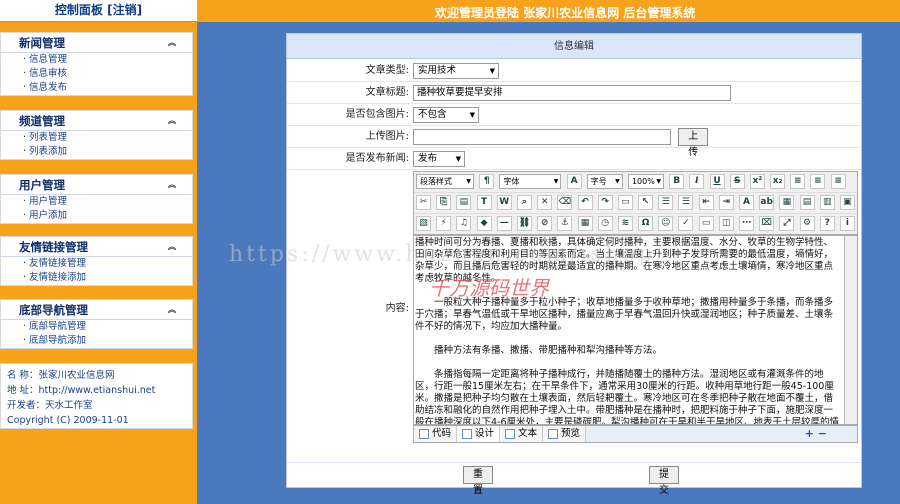  Describe the element at coordinates (96, 216) in the screenshot. I see `menu-item-user-add: 用户添加` at that location.